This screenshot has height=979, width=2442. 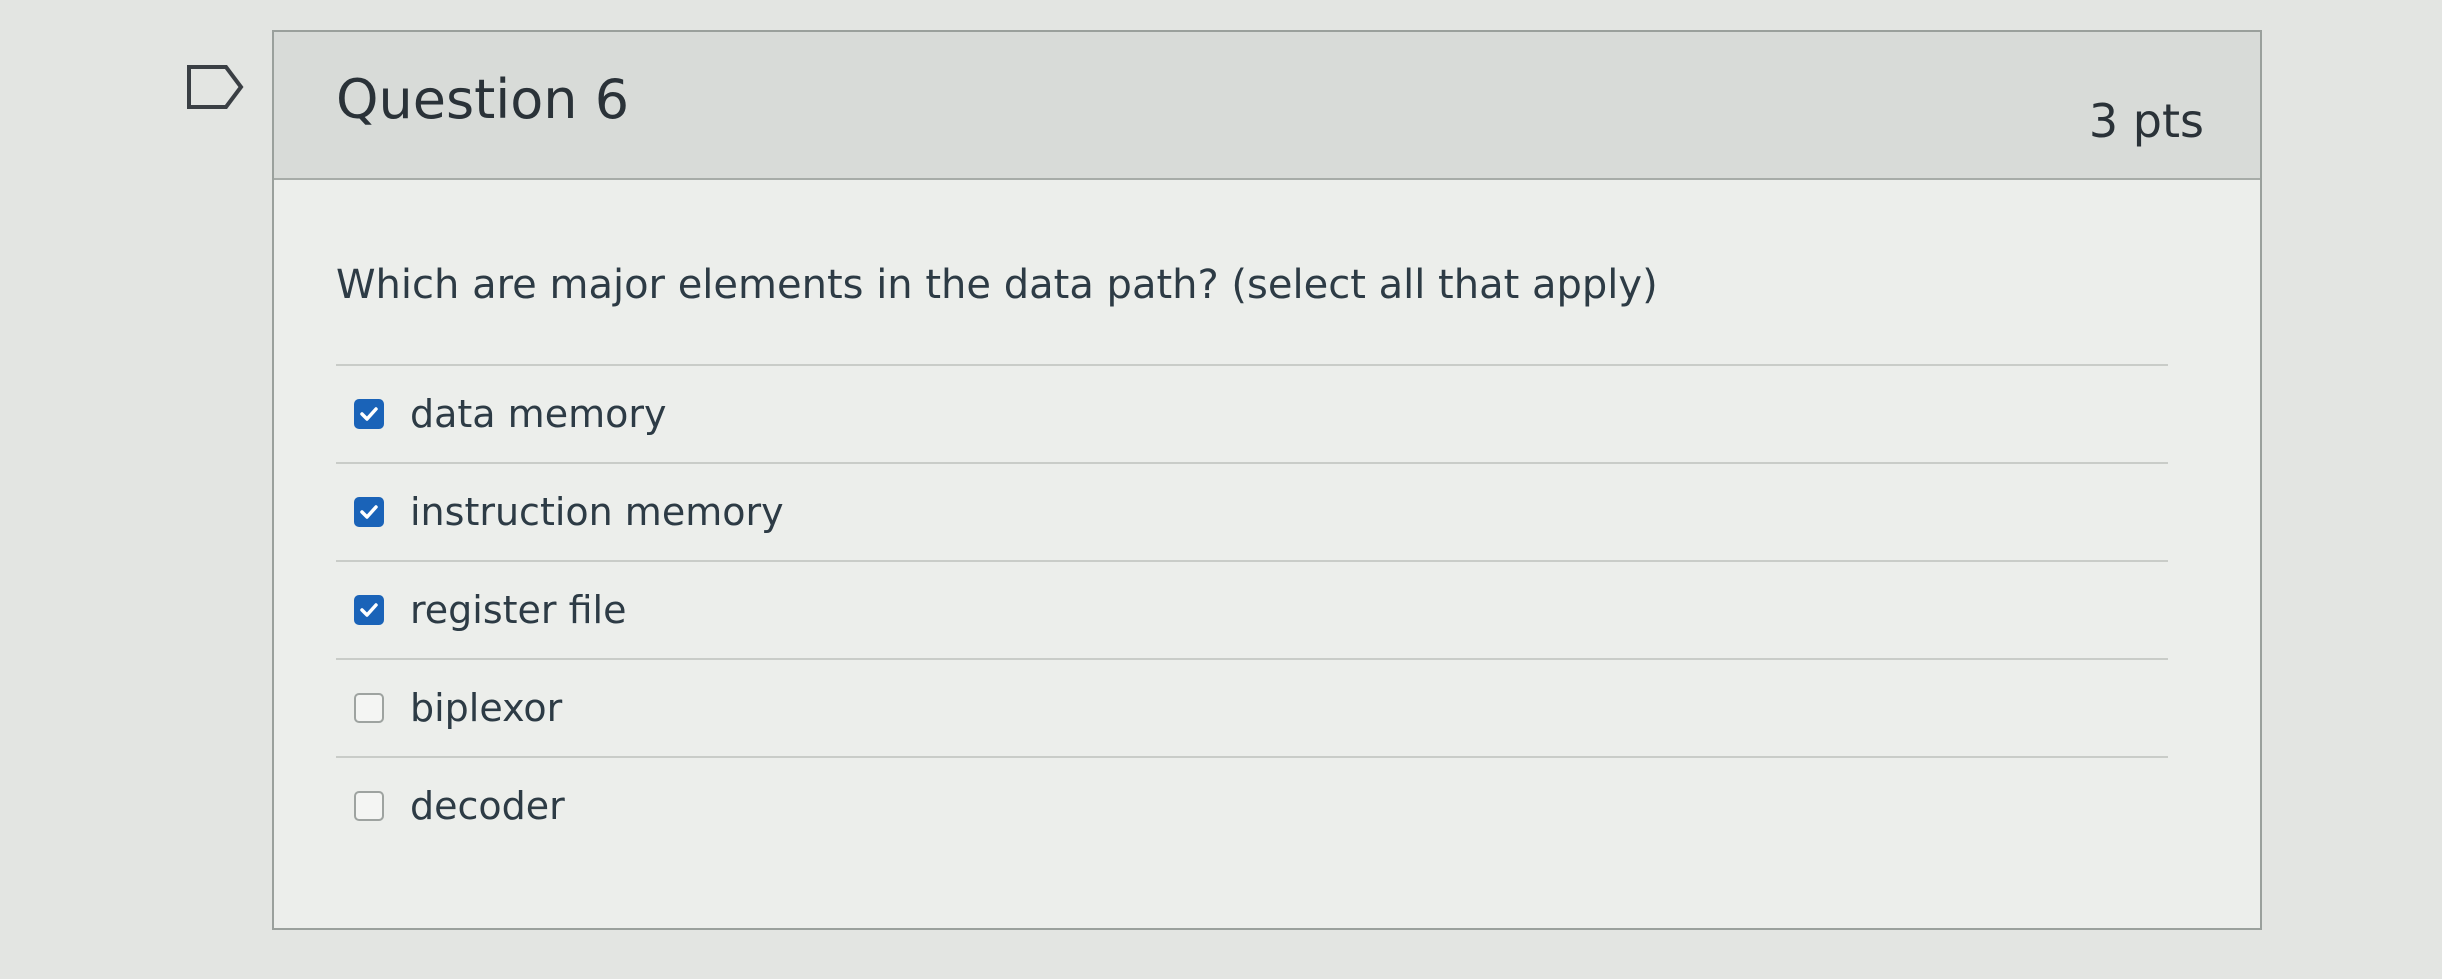 I want to click on answer-label: register file, so click(x=518, y=610).